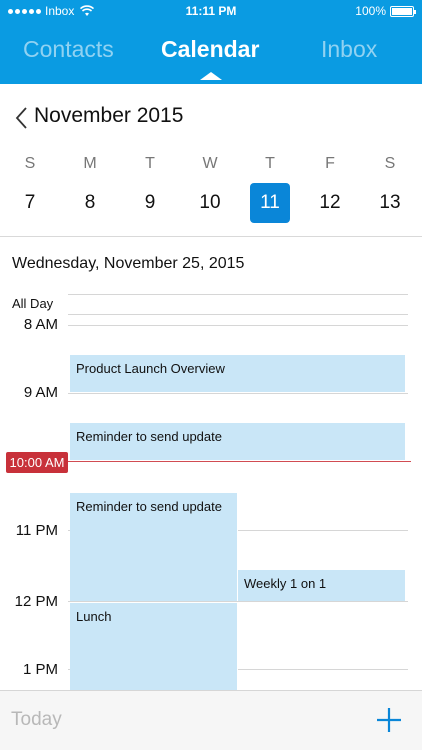 The width and height of the screenshot is (422, 750). What do you see at coordinates (211, 76) in the screenshot?
I see `active-tab-indicator-icon` at bounding box center [211, 76].